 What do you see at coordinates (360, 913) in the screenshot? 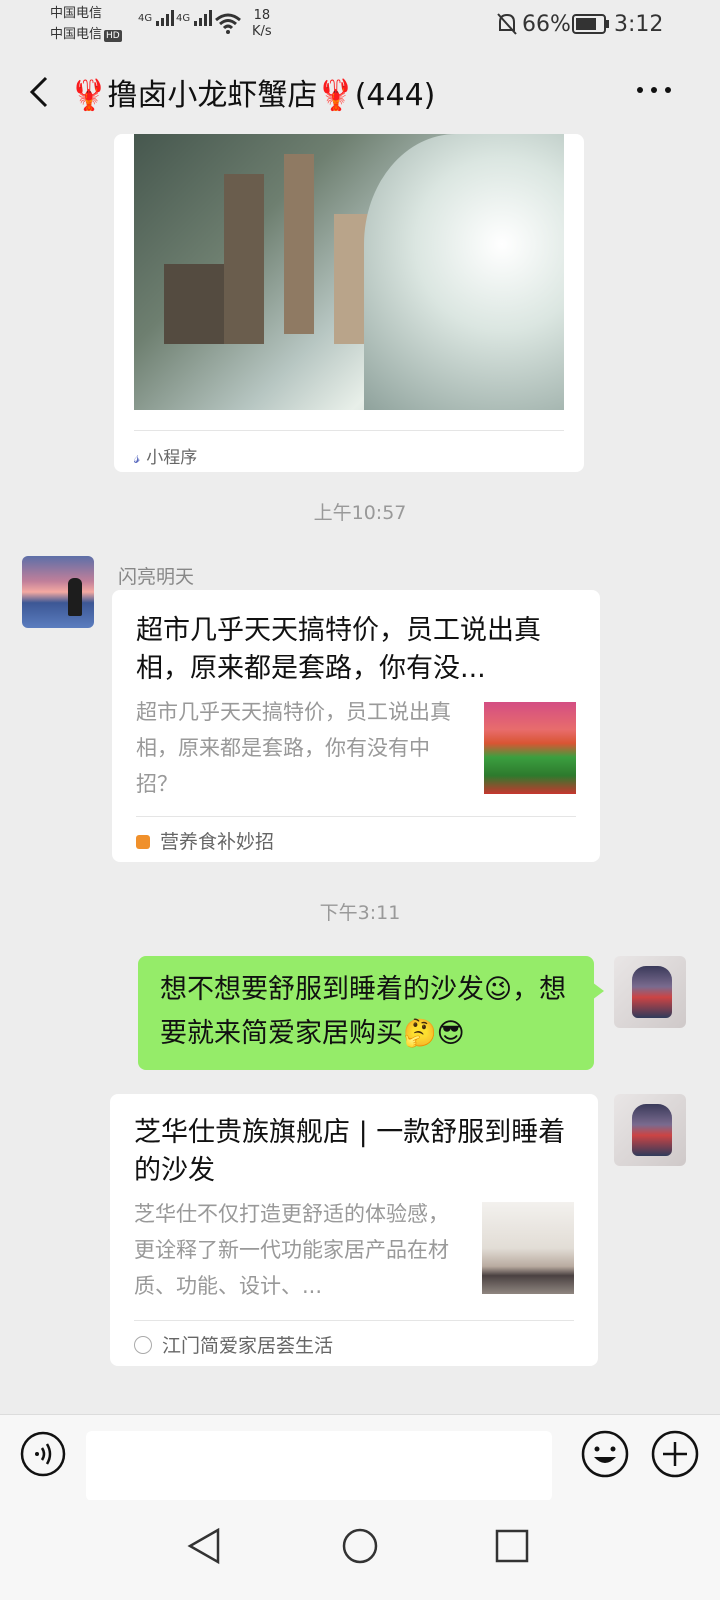
I see `timestamp-2: 下午3:11` at bounding box center [360, 913].